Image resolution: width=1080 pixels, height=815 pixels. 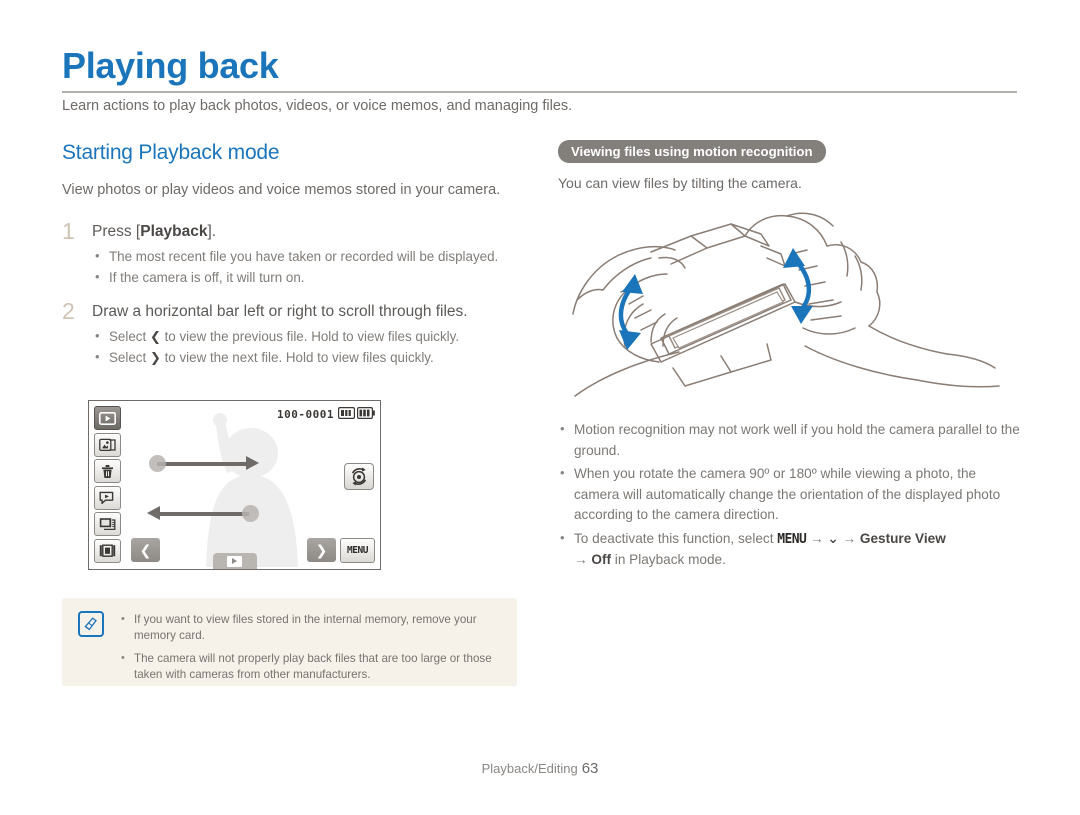 I want to click on drag-arrow-right, so click(x=204, y=463).